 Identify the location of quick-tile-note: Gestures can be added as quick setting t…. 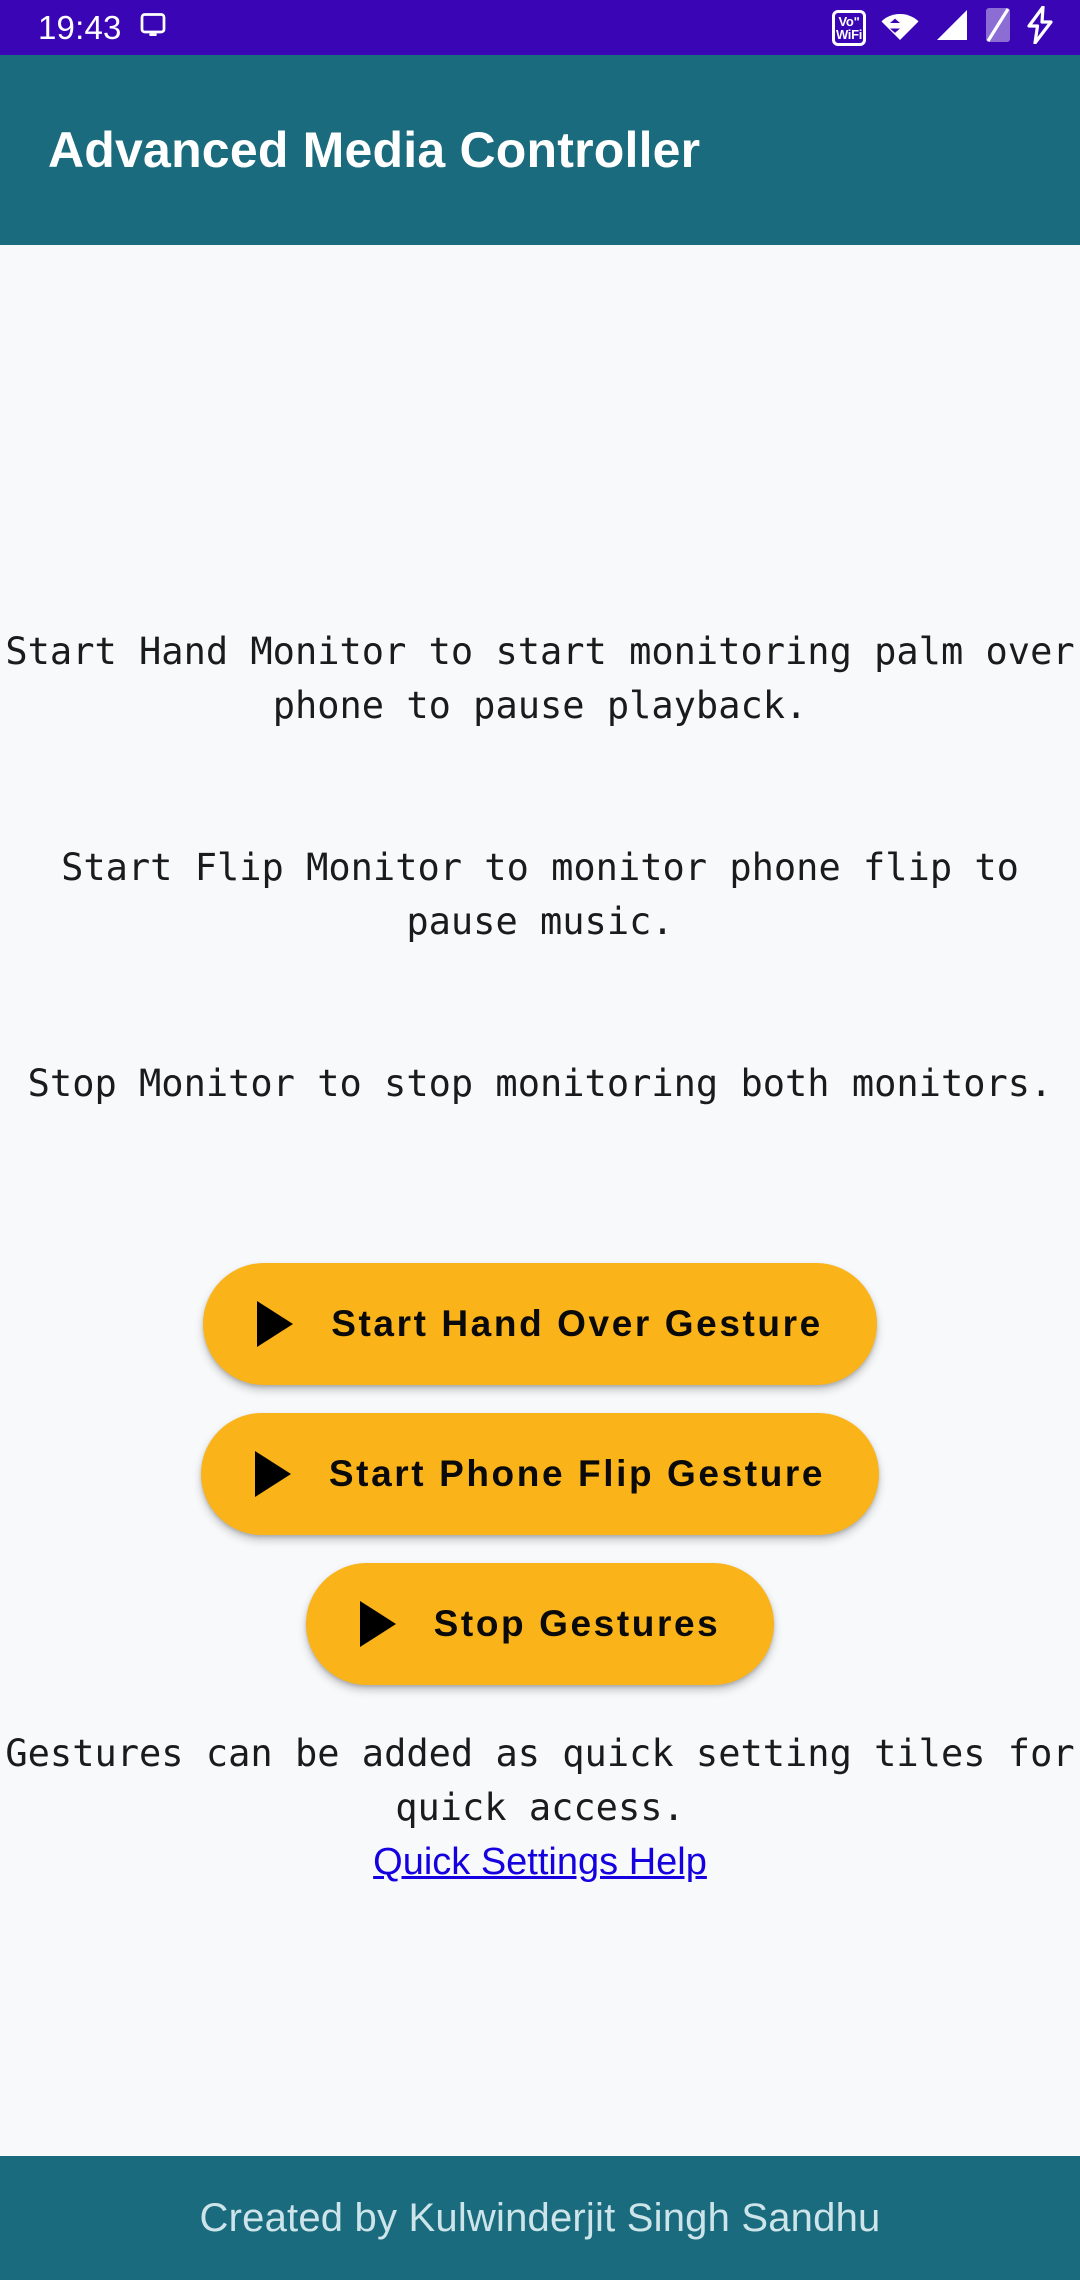
(540, 1780).